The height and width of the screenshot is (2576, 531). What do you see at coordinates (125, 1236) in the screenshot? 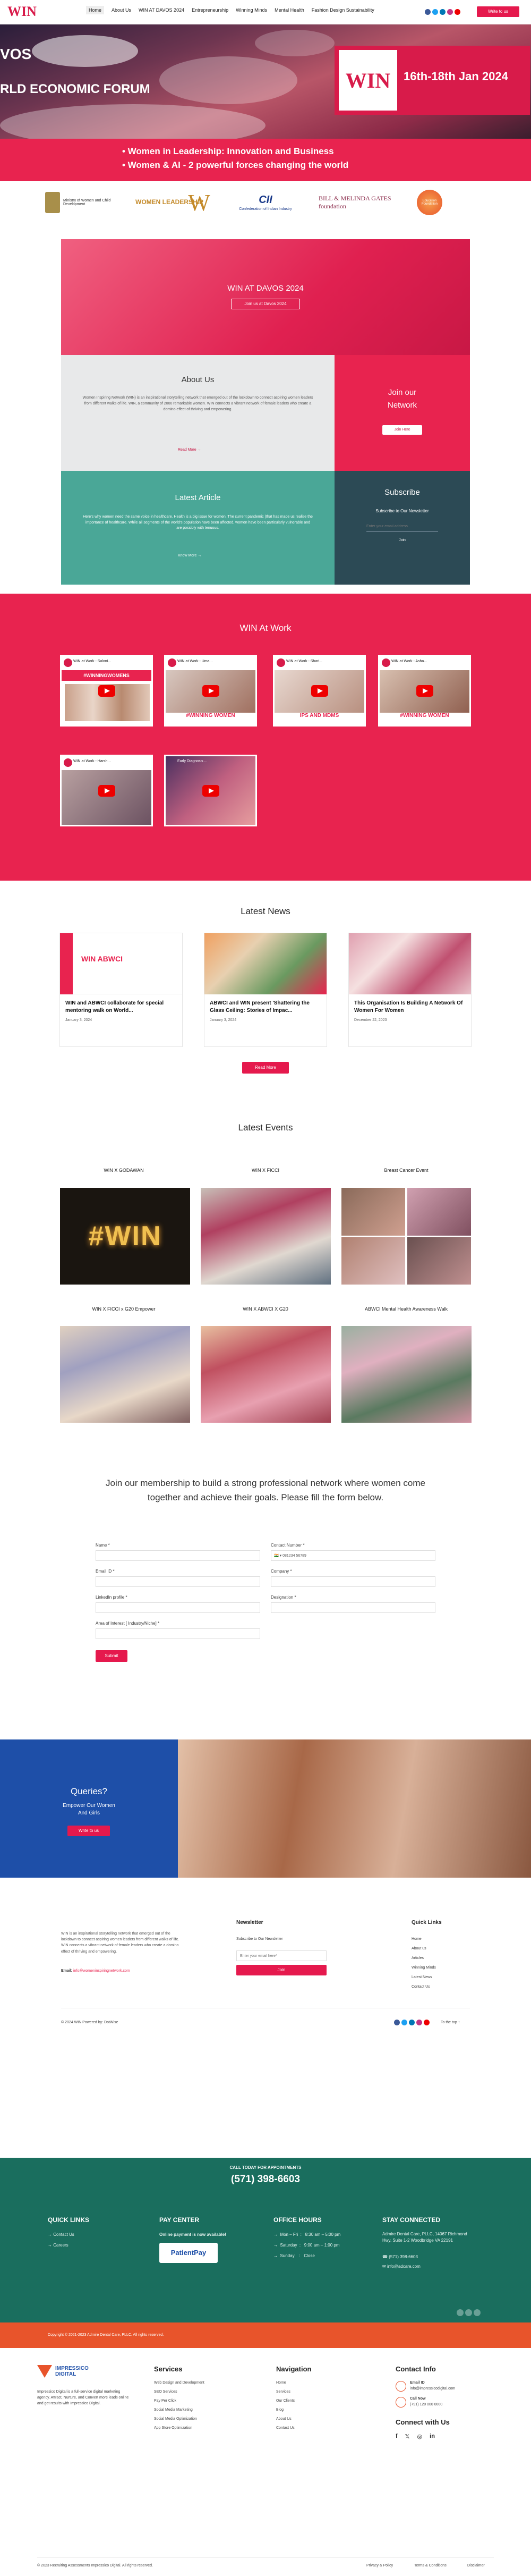
I see `event-image: #WIN` at bounding box center [125, 1236].